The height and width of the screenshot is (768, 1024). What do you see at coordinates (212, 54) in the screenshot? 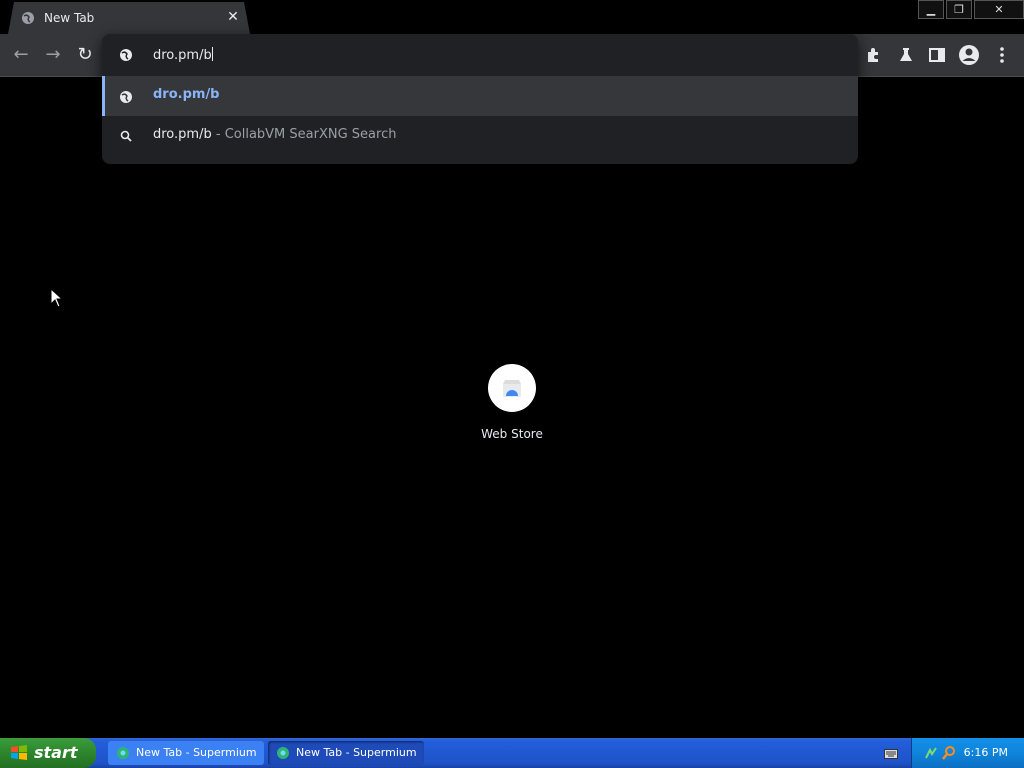
I see `text-caret` at bounding box center [212, 54].